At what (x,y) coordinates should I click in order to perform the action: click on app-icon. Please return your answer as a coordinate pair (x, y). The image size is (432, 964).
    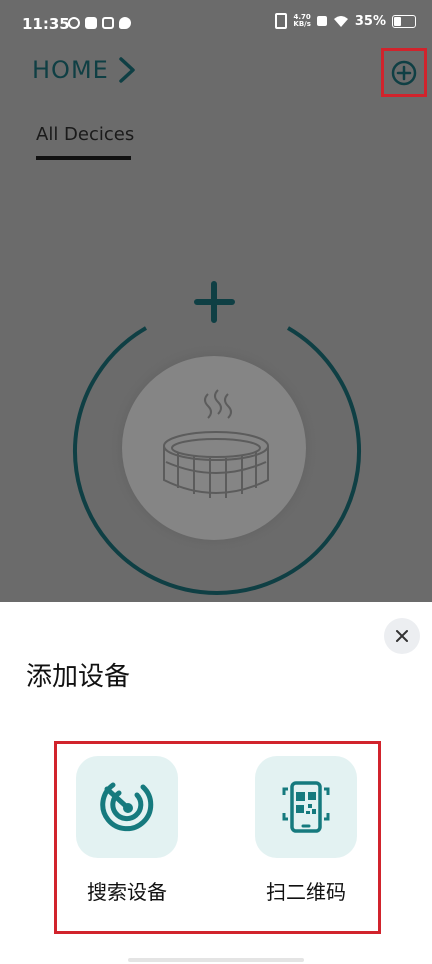
    Looking at the image, I should click on (108, 23).